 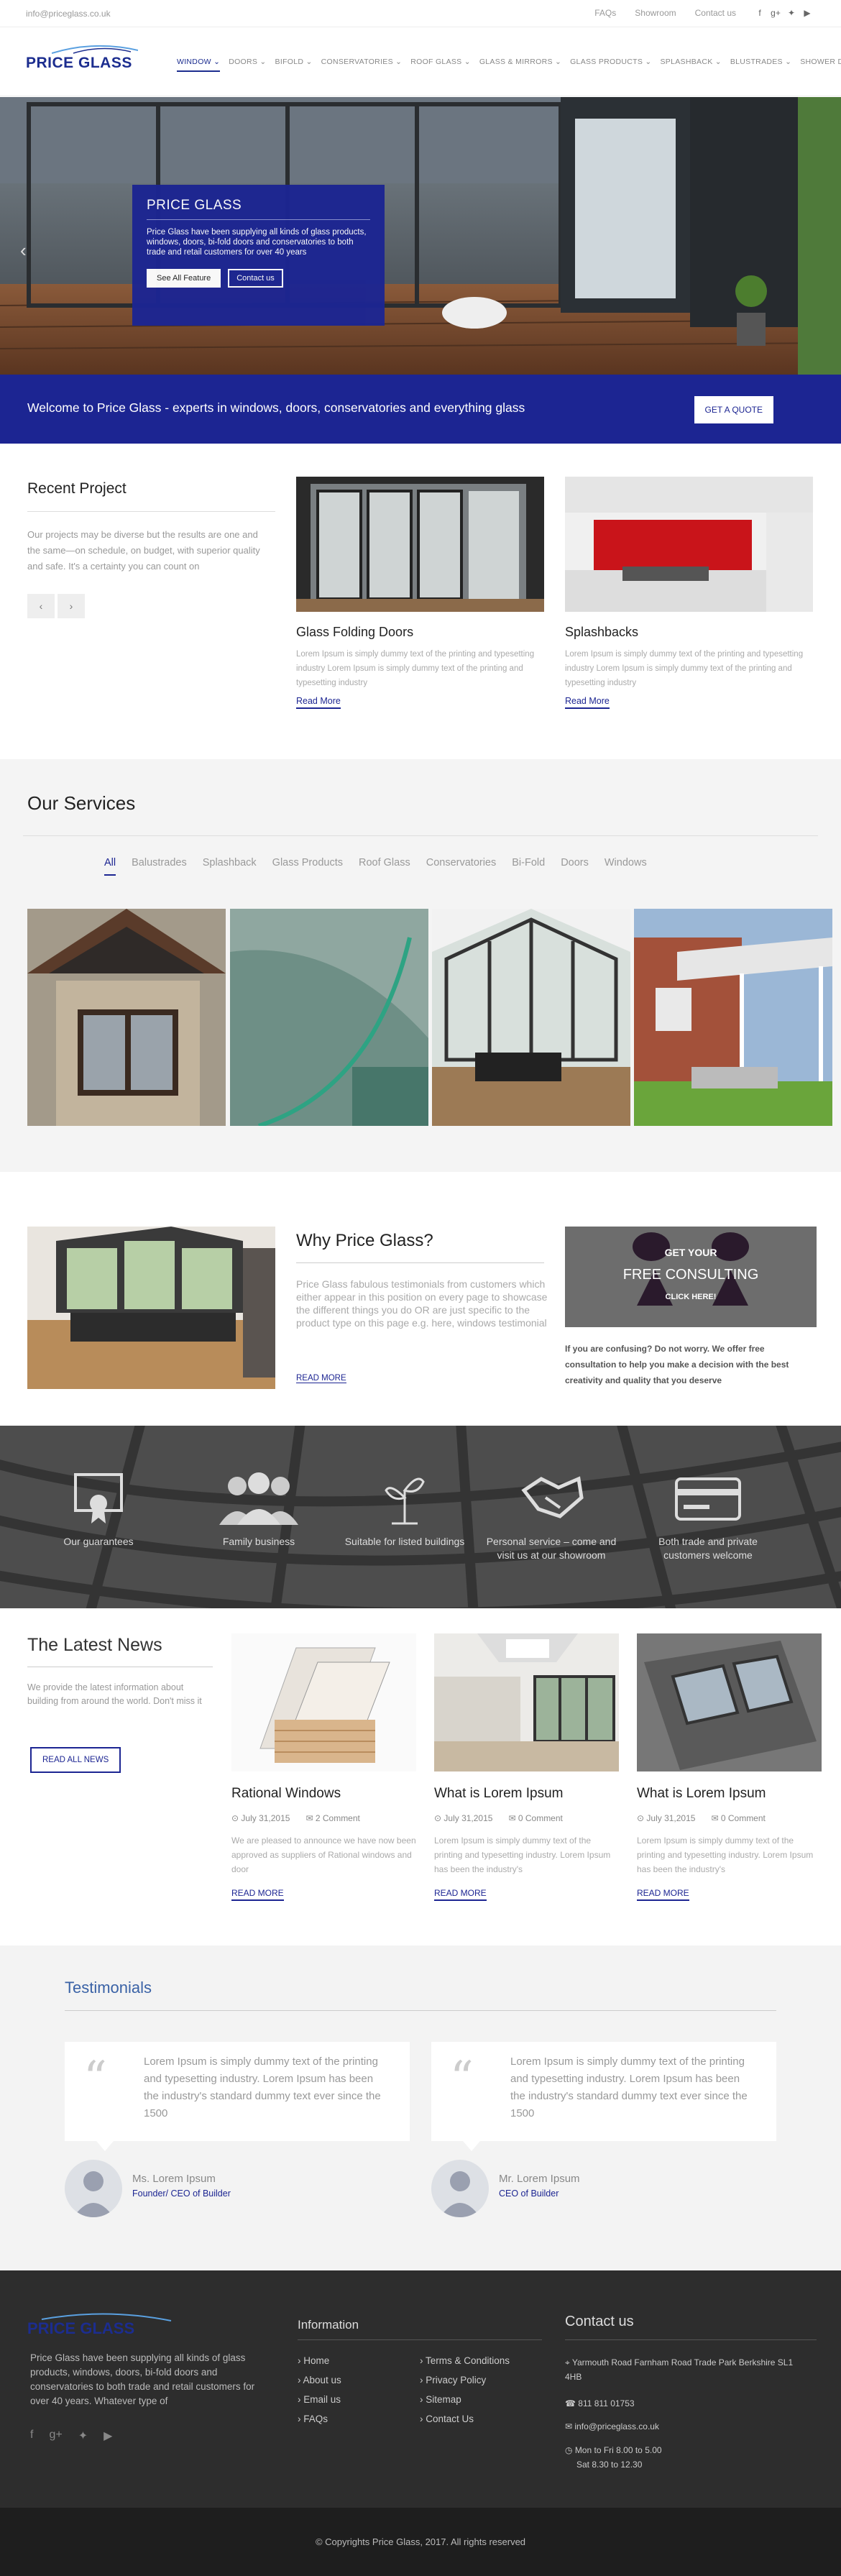 I want to click on feature-family-business: Family business, so click(x=258, y=1509).